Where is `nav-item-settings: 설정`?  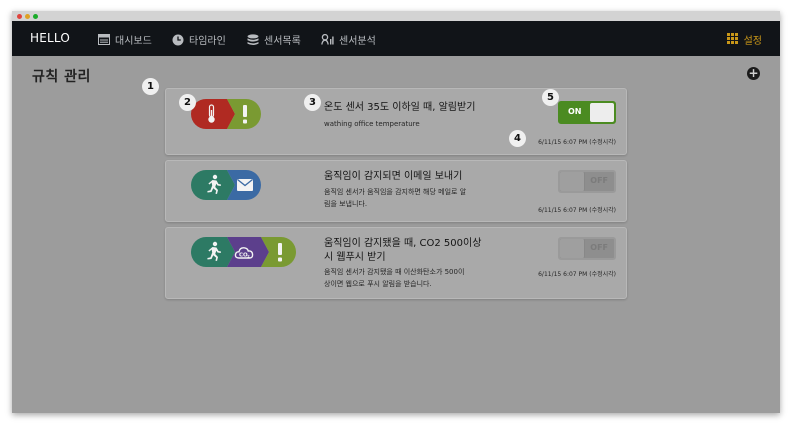
nav-item-settings: 설정 is located at coordinates (744, 39).